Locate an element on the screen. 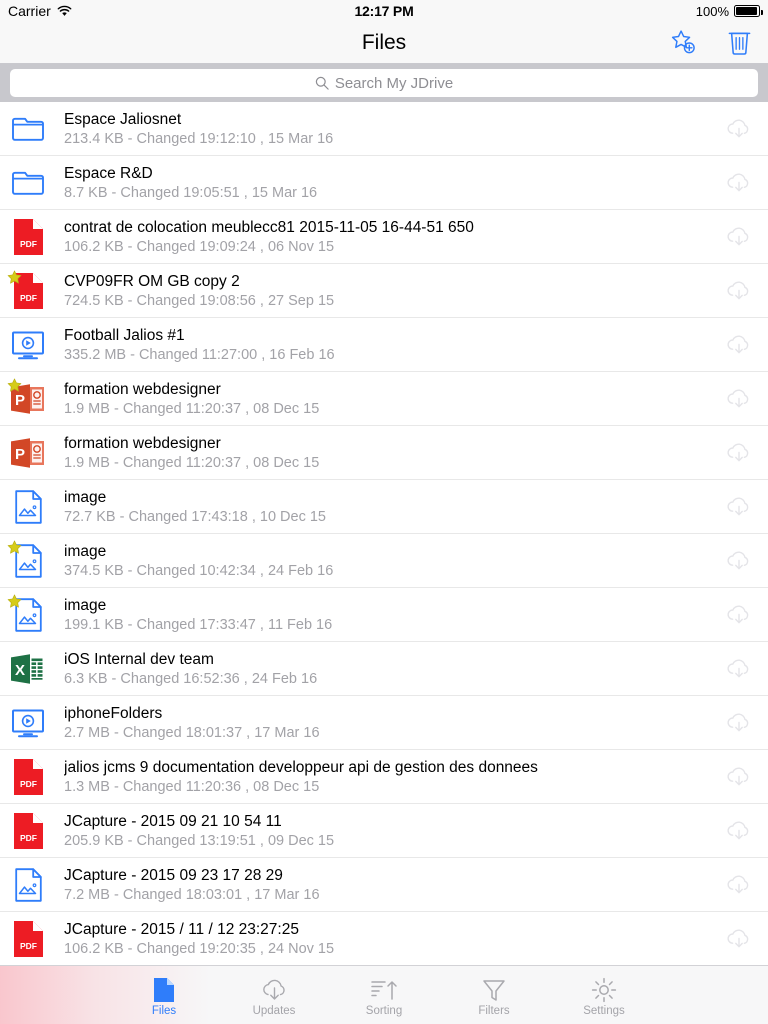 The image size is (768, 1024). tab-sorting: Sorting is located at coordinates (384, 995).